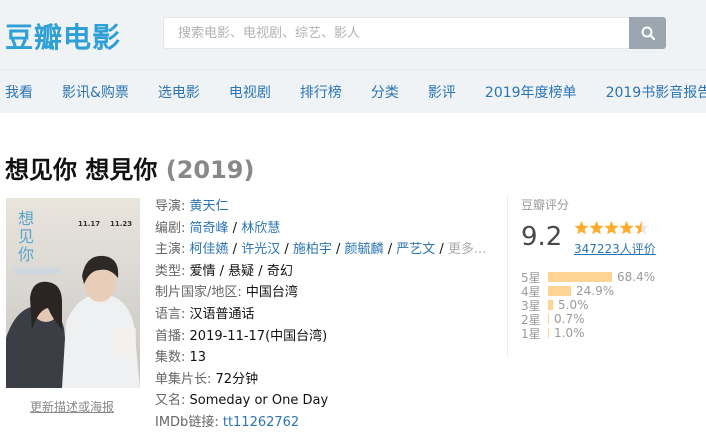 This screenshot has width=706, height=441. Describe the element at coordinates (170, 401) in the screenshot. I see `aka-label: 又名:` at that location.